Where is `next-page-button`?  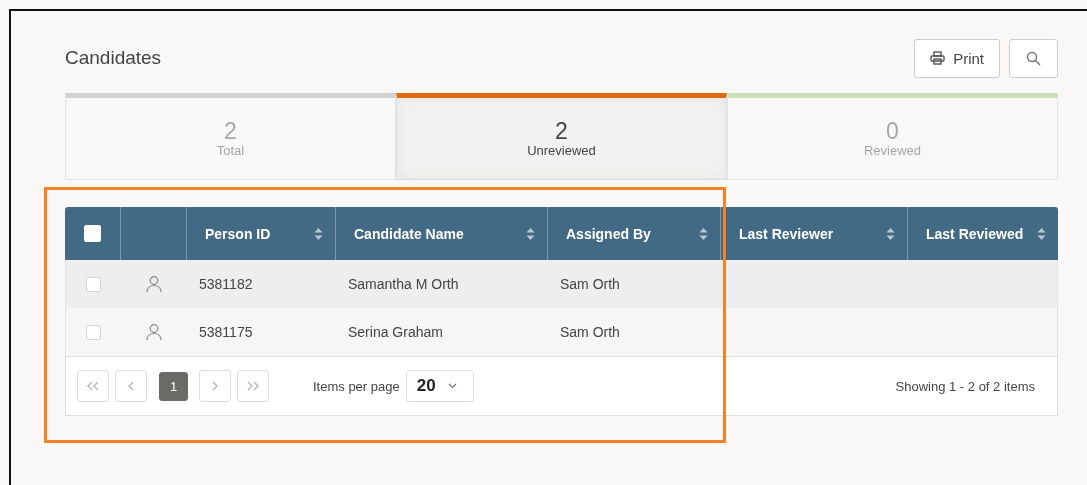 next-page-button is located at coordinates (215, 386).